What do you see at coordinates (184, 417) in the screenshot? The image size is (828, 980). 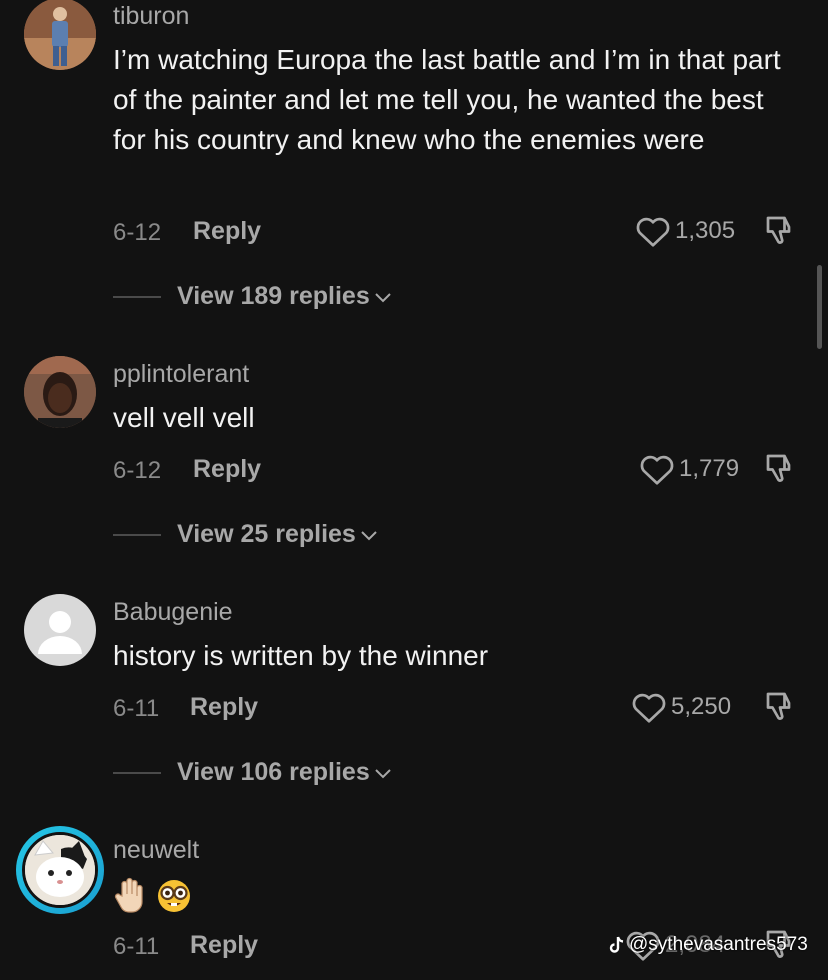 I see `comment-text: vell vell vell` at bounding box center [184, 417].